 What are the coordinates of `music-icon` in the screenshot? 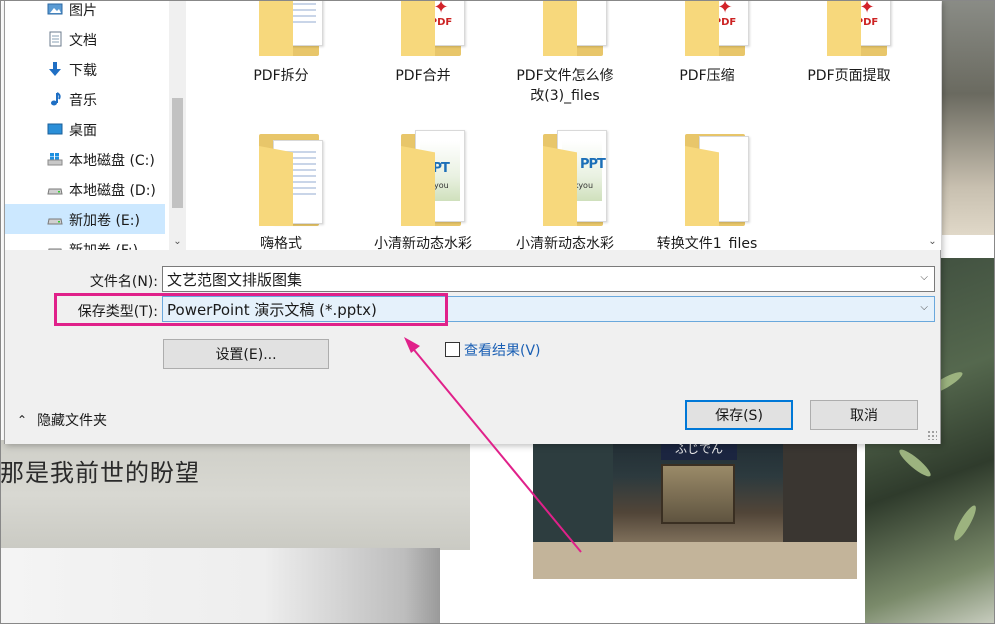 It's located at (55, 99).